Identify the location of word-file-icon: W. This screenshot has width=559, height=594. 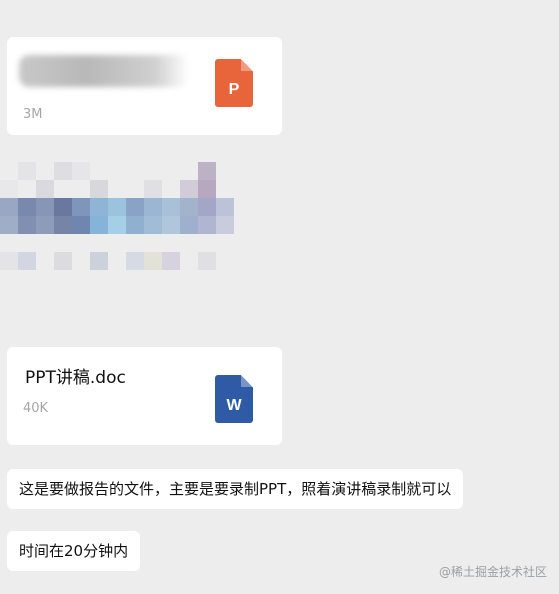
(234, 399).